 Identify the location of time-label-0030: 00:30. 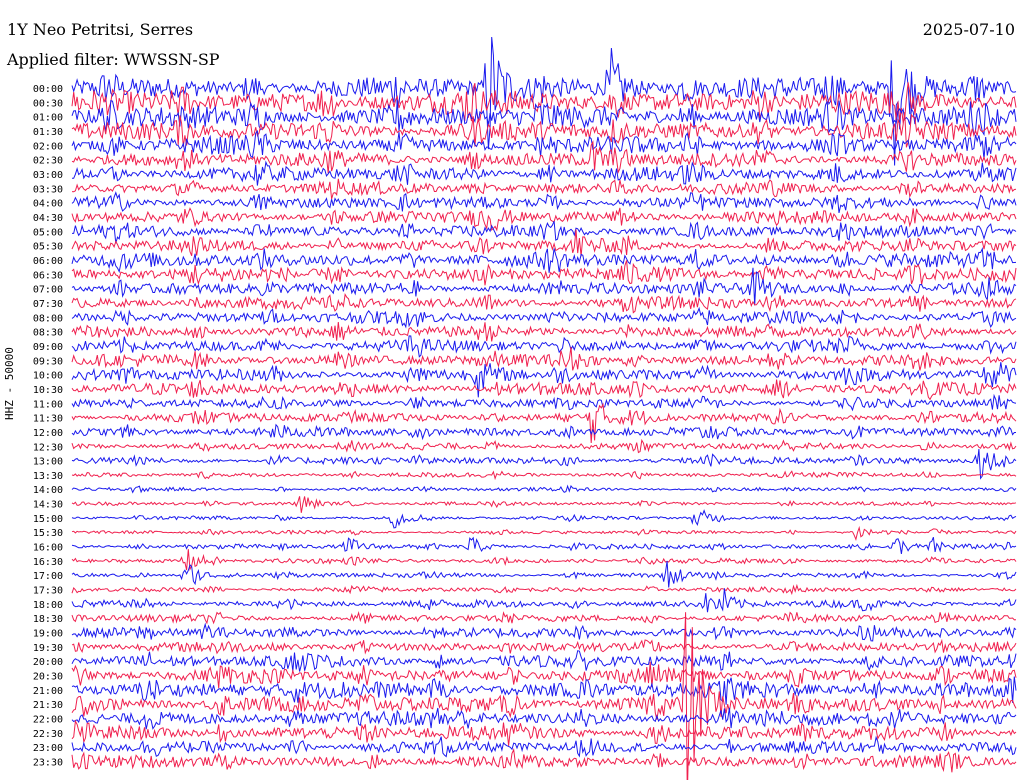
(48, 103).